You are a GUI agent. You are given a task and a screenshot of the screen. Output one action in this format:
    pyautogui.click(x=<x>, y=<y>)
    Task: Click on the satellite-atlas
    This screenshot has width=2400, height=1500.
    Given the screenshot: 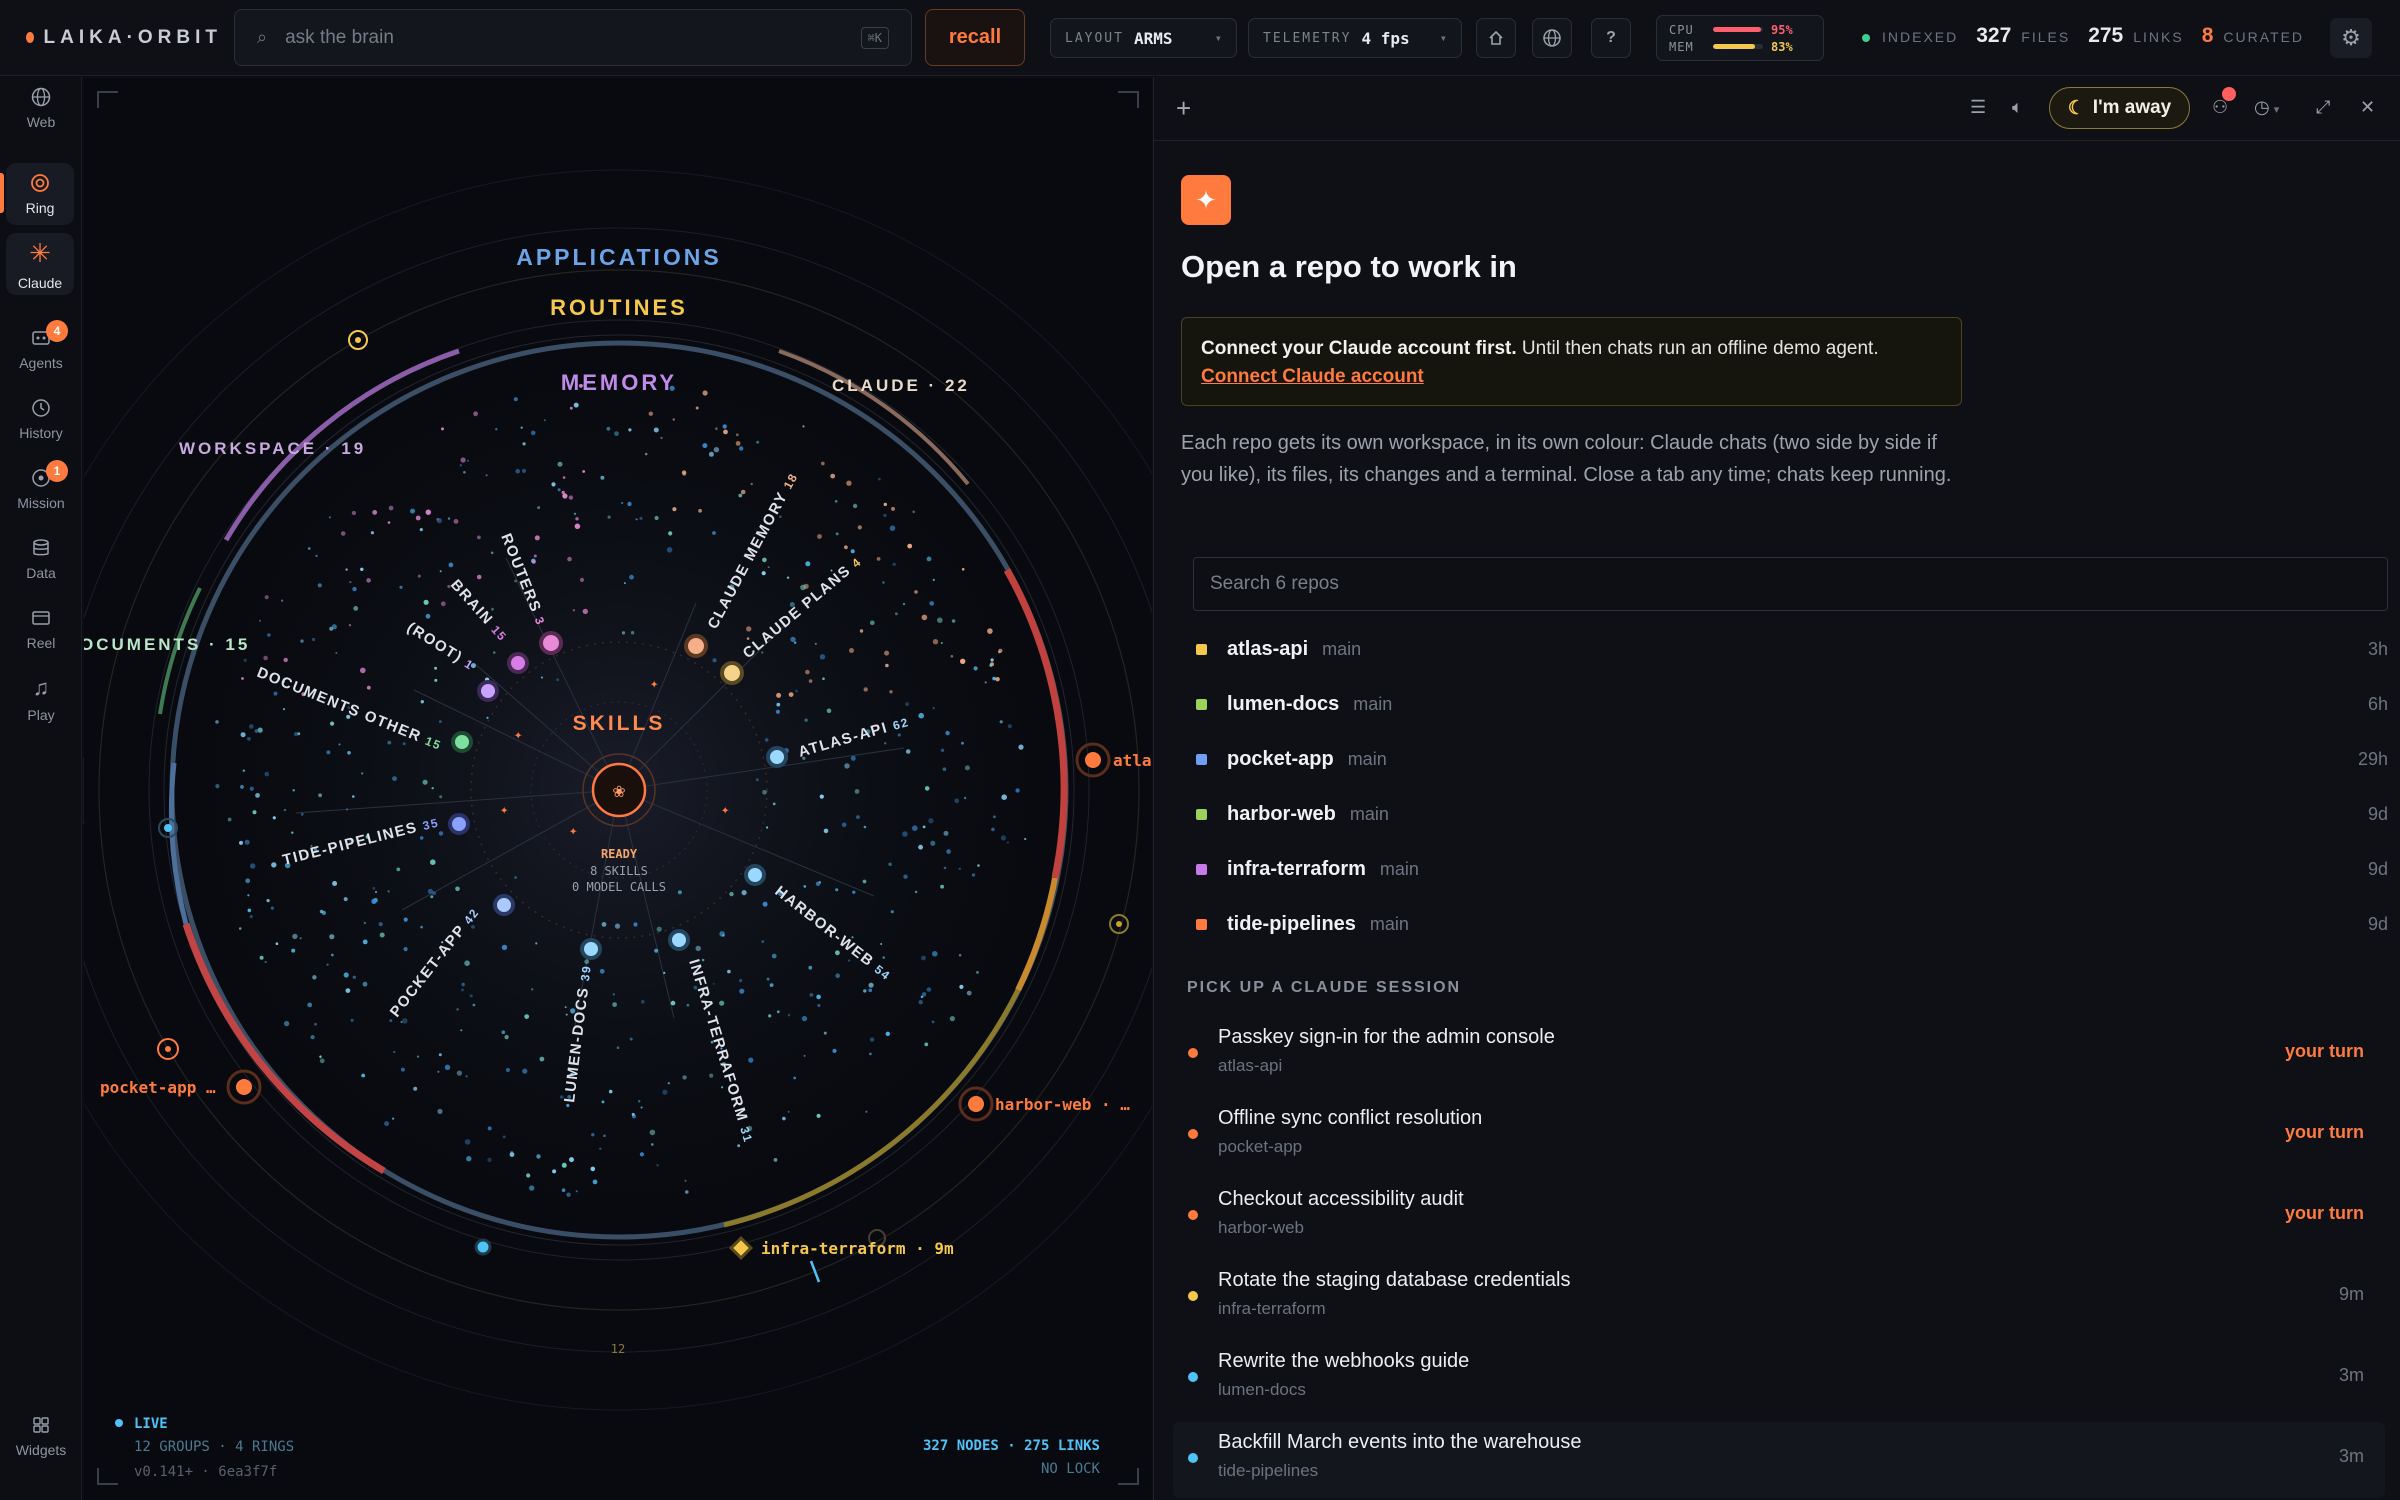 What is the action you would take?
    pyautogui.click(x=1093, y=760)
    